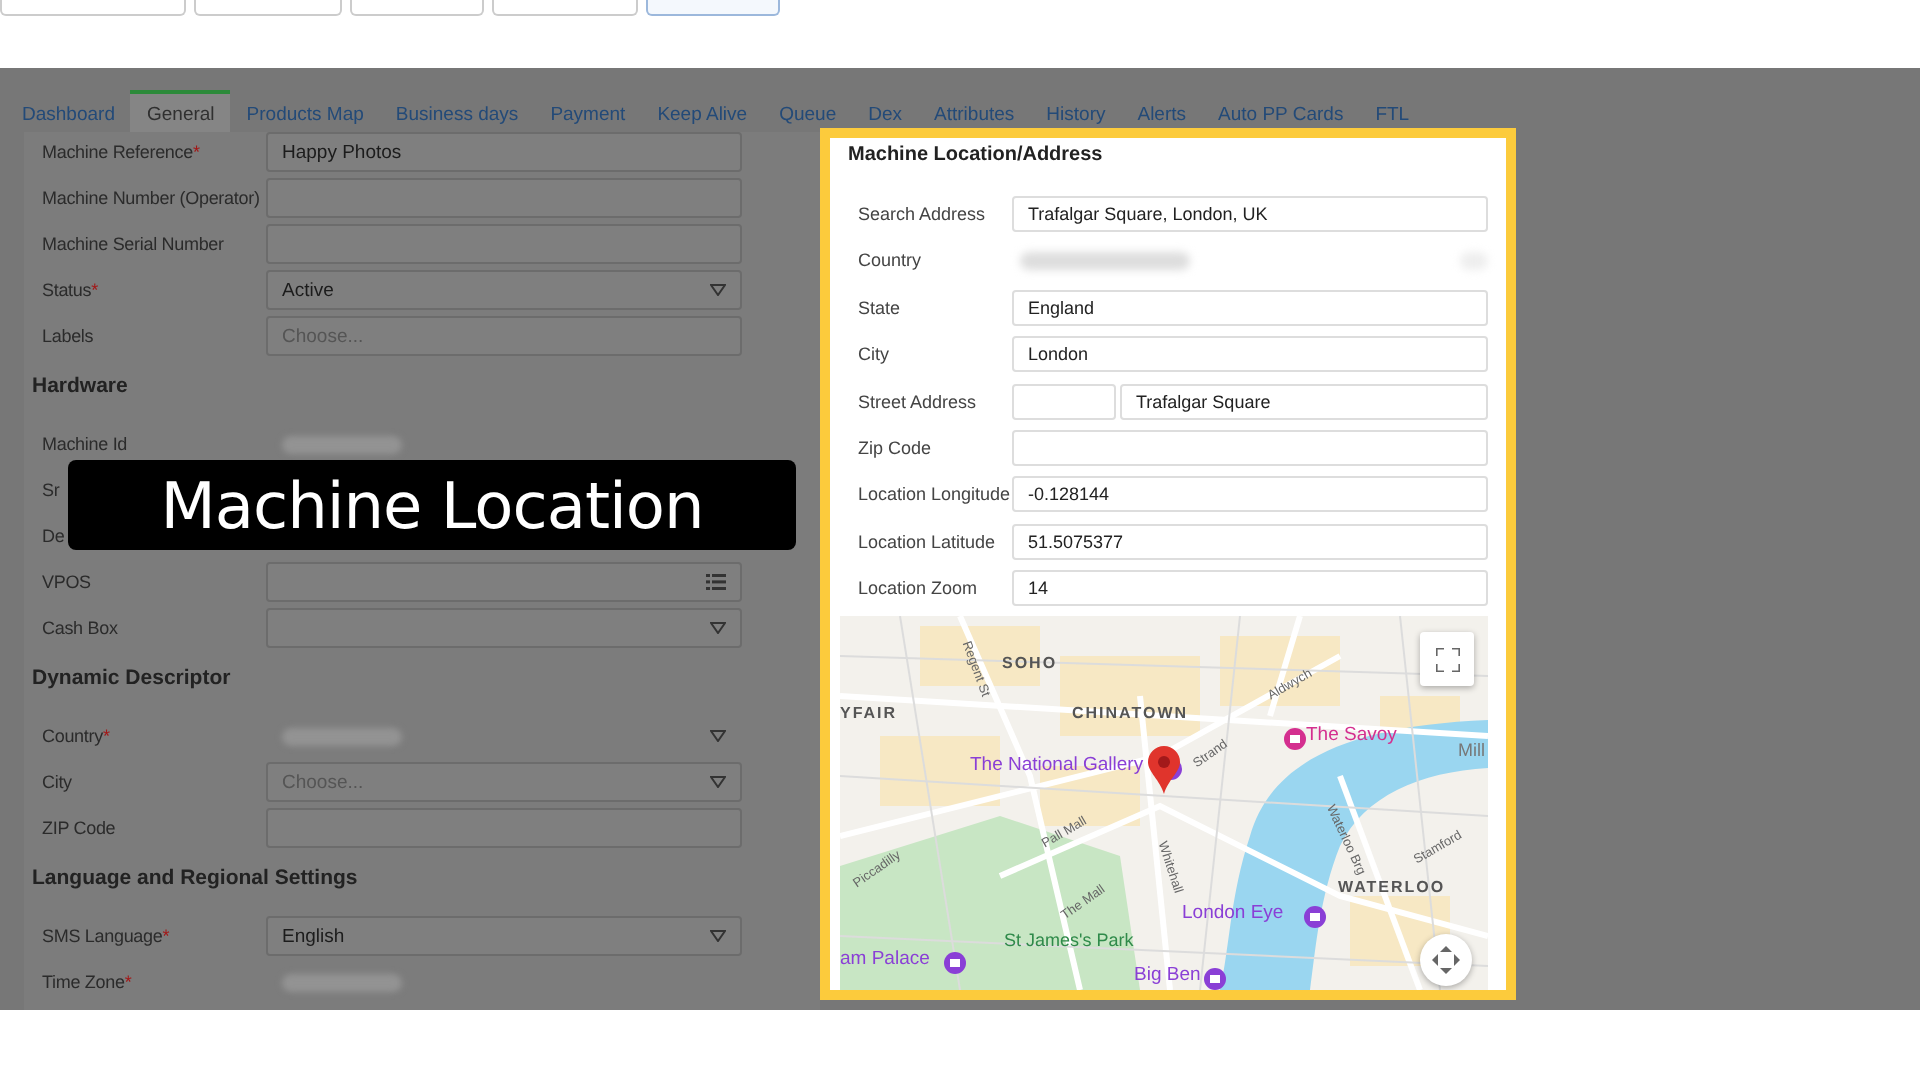 The width and height of the screenshot is (1920, 1080). I want to click on map-label: Big Ben, so click(1167, 976).